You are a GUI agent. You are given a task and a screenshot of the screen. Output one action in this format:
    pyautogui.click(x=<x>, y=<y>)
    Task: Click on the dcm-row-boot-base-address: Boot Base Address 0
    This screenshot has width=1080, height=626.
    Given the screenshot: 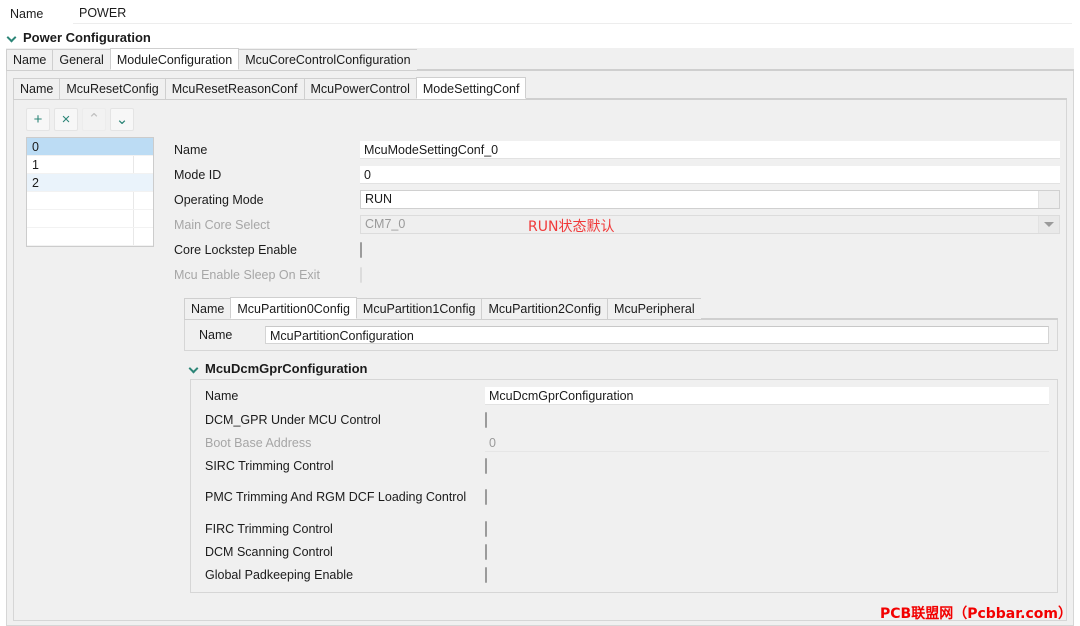 What is the action you would take?
    pyautogui.click(x=624, y=442)
    